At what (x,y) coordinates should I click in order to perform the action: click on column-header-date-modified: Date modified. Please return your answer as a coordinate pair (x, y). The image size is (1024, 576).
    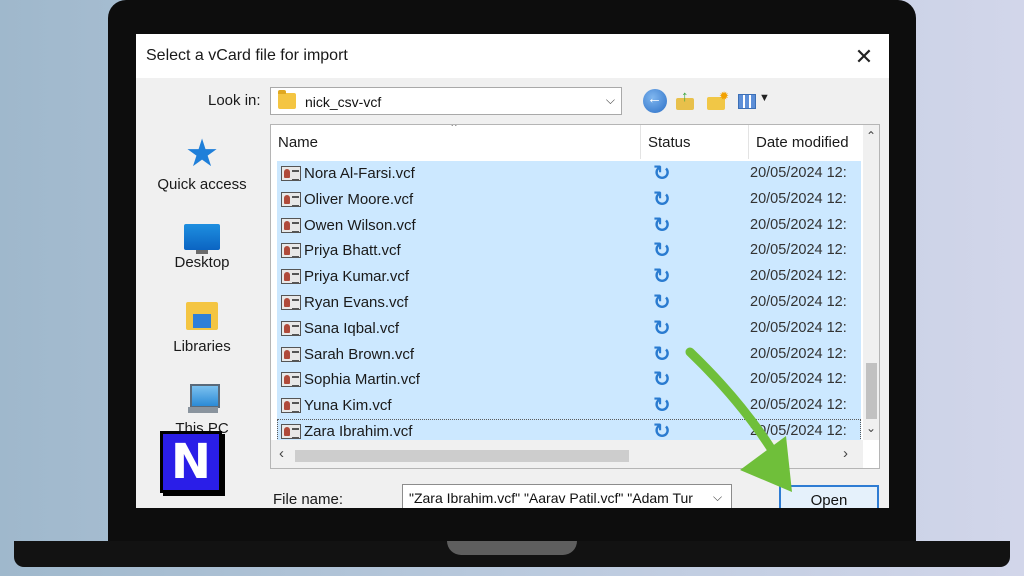
    Looking at the image, I should click on (806, 142).